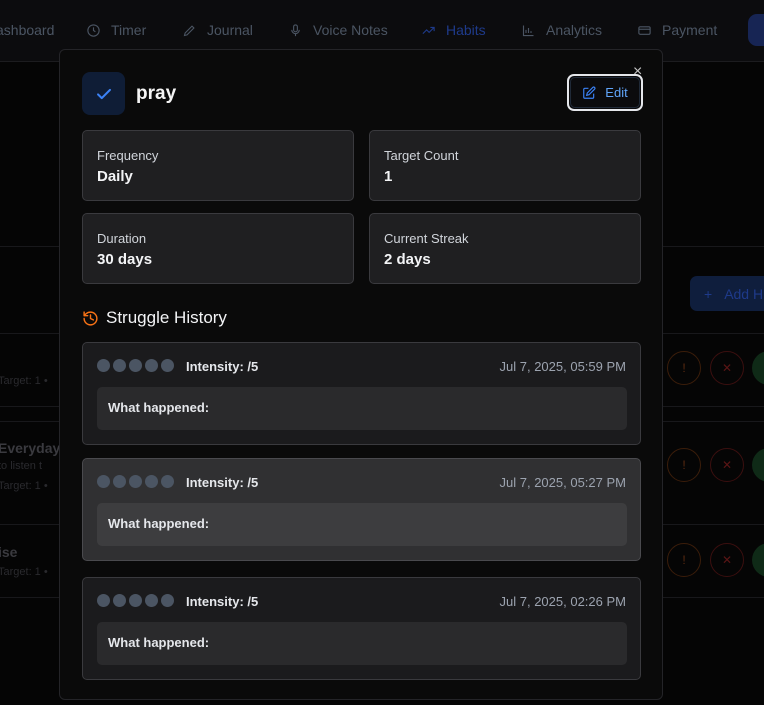 The height and width of the screenshot is (705, 764). I want to click on nav-item-label: Analytics, so click(574, 30).